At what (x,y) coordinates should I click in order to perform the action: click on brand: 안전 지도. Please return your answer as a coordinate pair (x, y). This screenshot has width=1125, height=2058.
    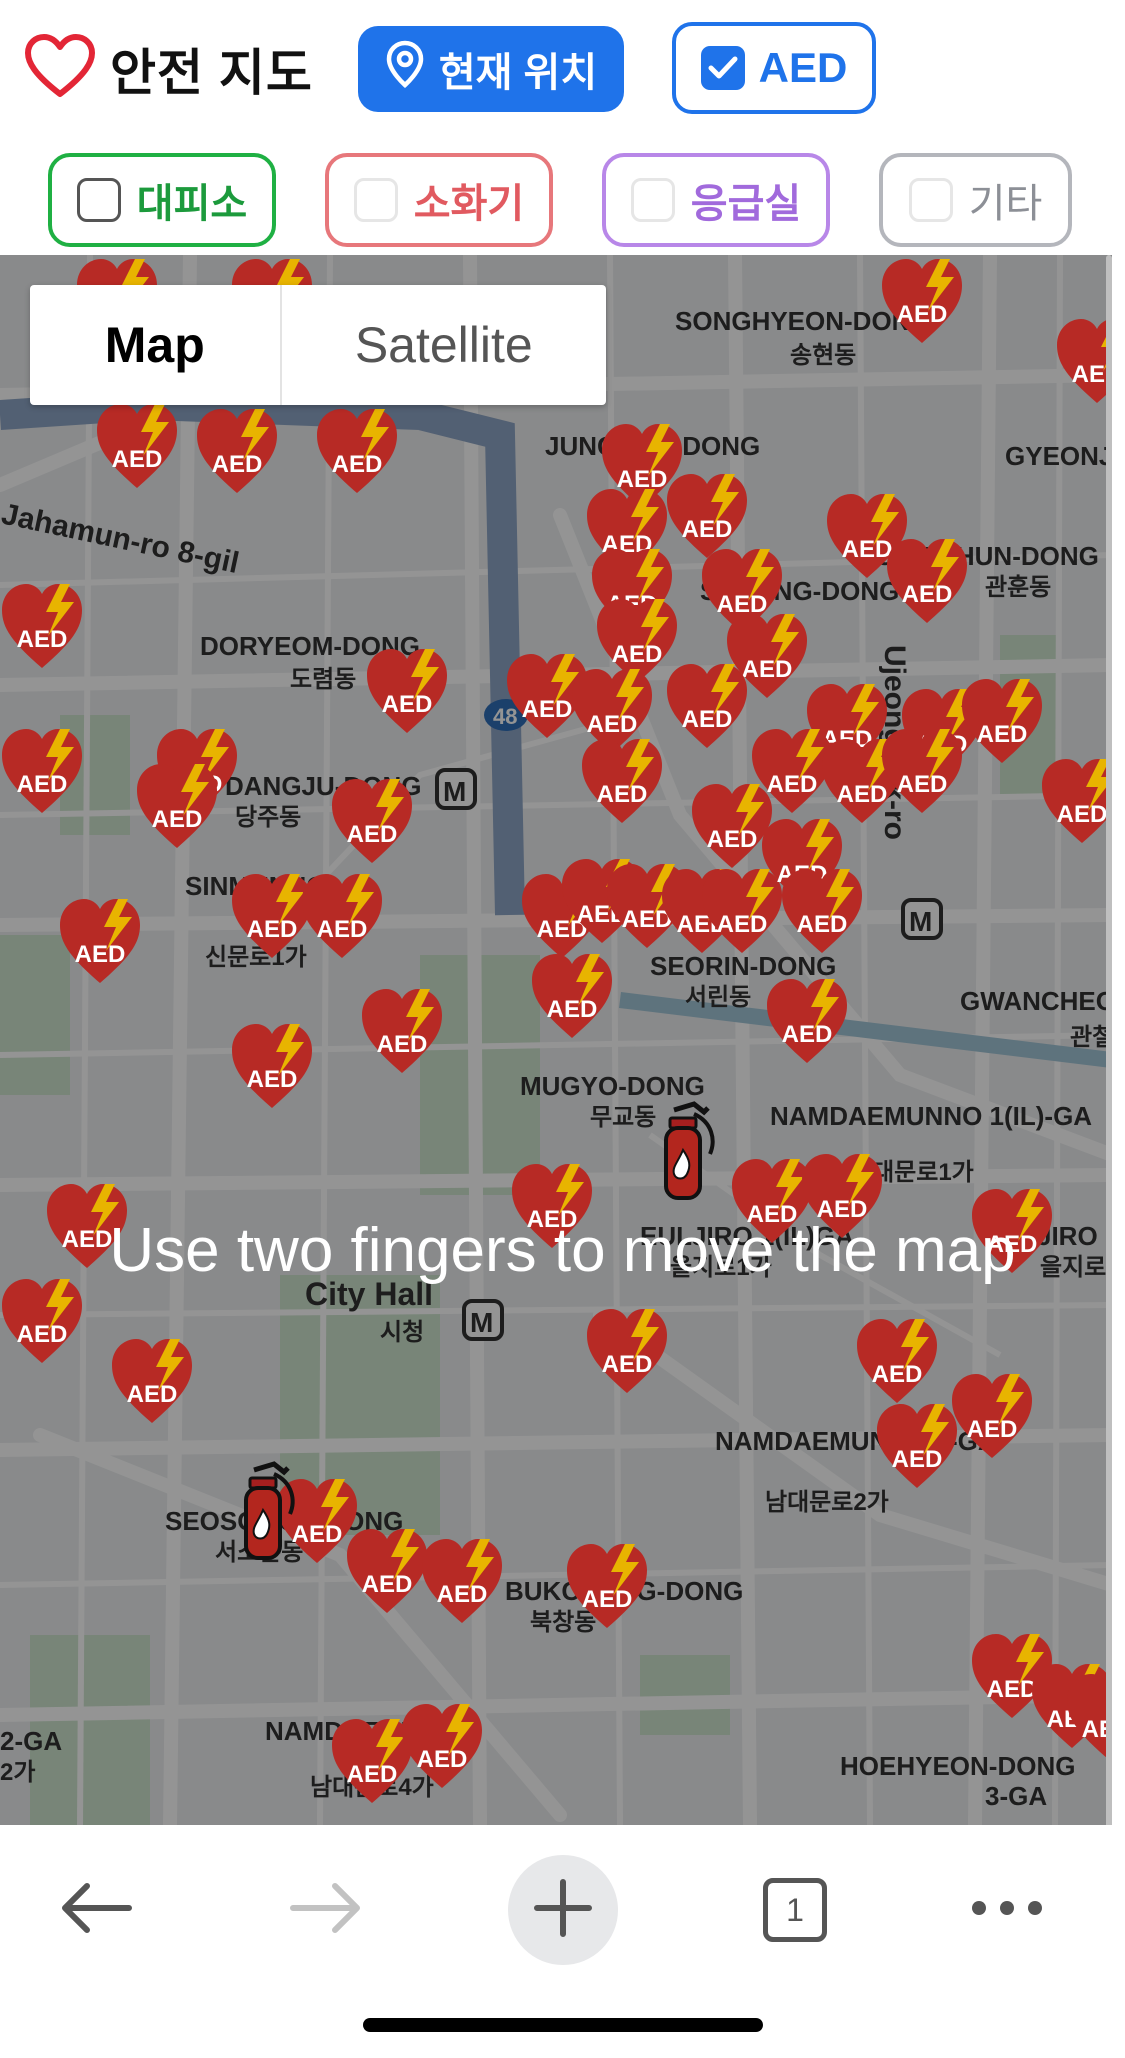
    Looking at the image, I should click on (168, 69).